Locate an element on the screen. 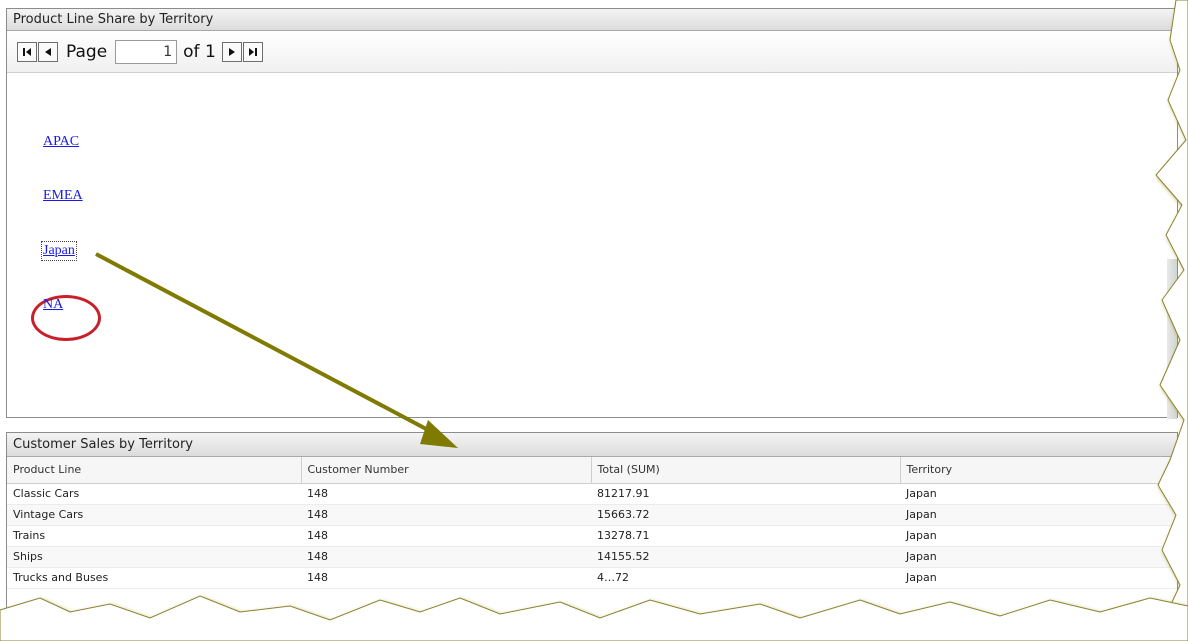 The height and width of the screenshot is (641, 1188). territory-link-emea: EMEA is located at coordinates (63, 196).